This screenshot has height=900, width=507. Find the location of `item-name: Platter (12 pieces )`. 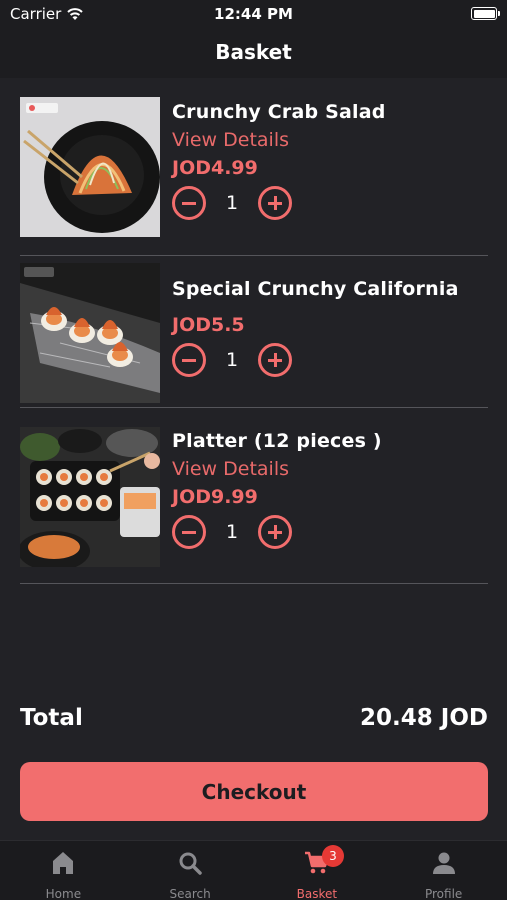

item-name: Platter (12 pieces ) is located at coordinates (277, 441).